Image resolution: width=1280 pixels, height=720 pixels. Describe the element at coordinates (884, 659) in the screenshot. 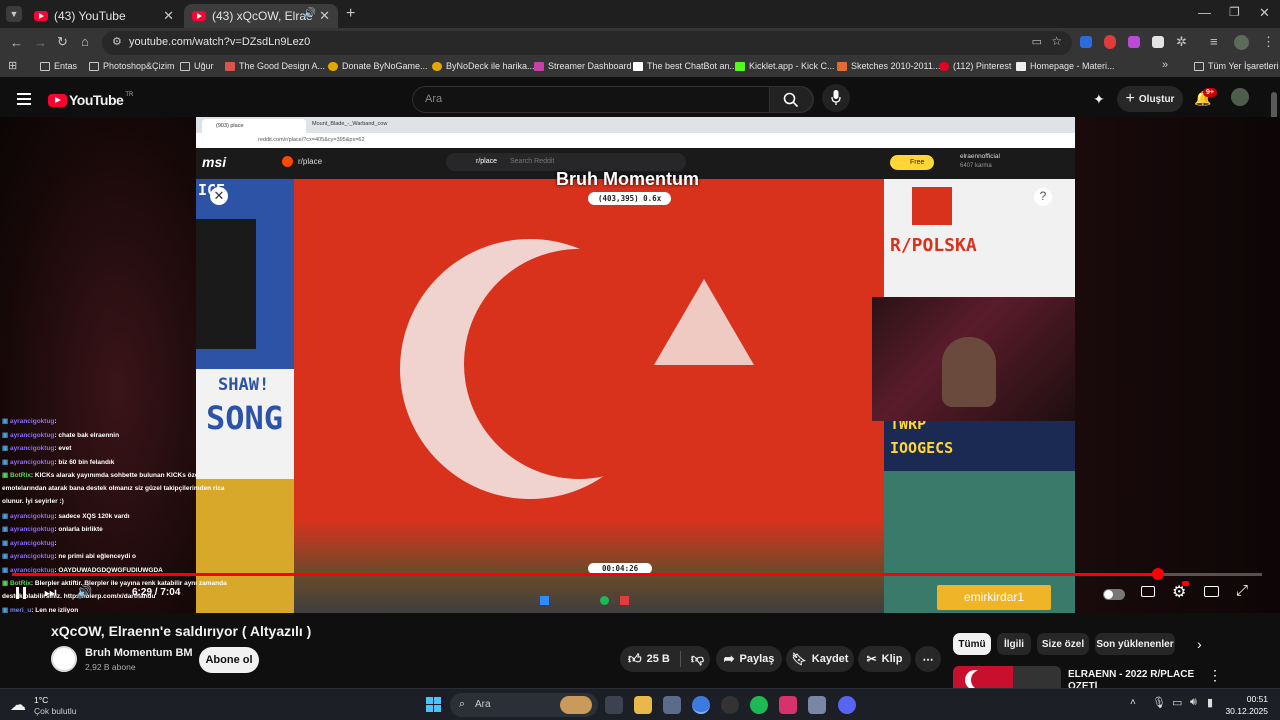

I see `clip-button: ✂ Klip` at that location.